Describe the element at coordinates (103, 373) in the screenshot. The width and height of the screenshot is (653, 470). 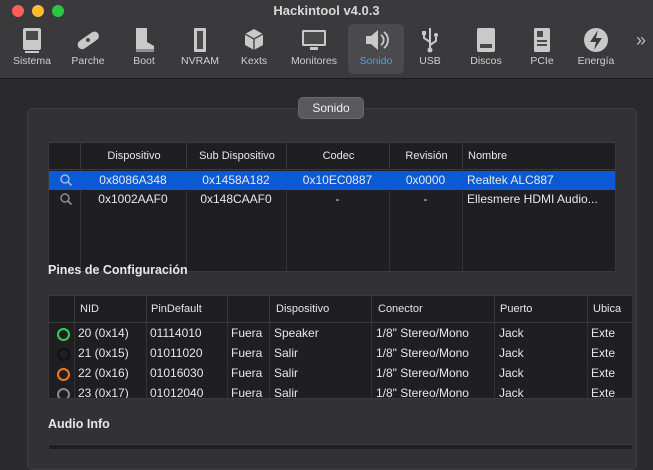
I see `cell-nid: 22 (0x16)` at that location.